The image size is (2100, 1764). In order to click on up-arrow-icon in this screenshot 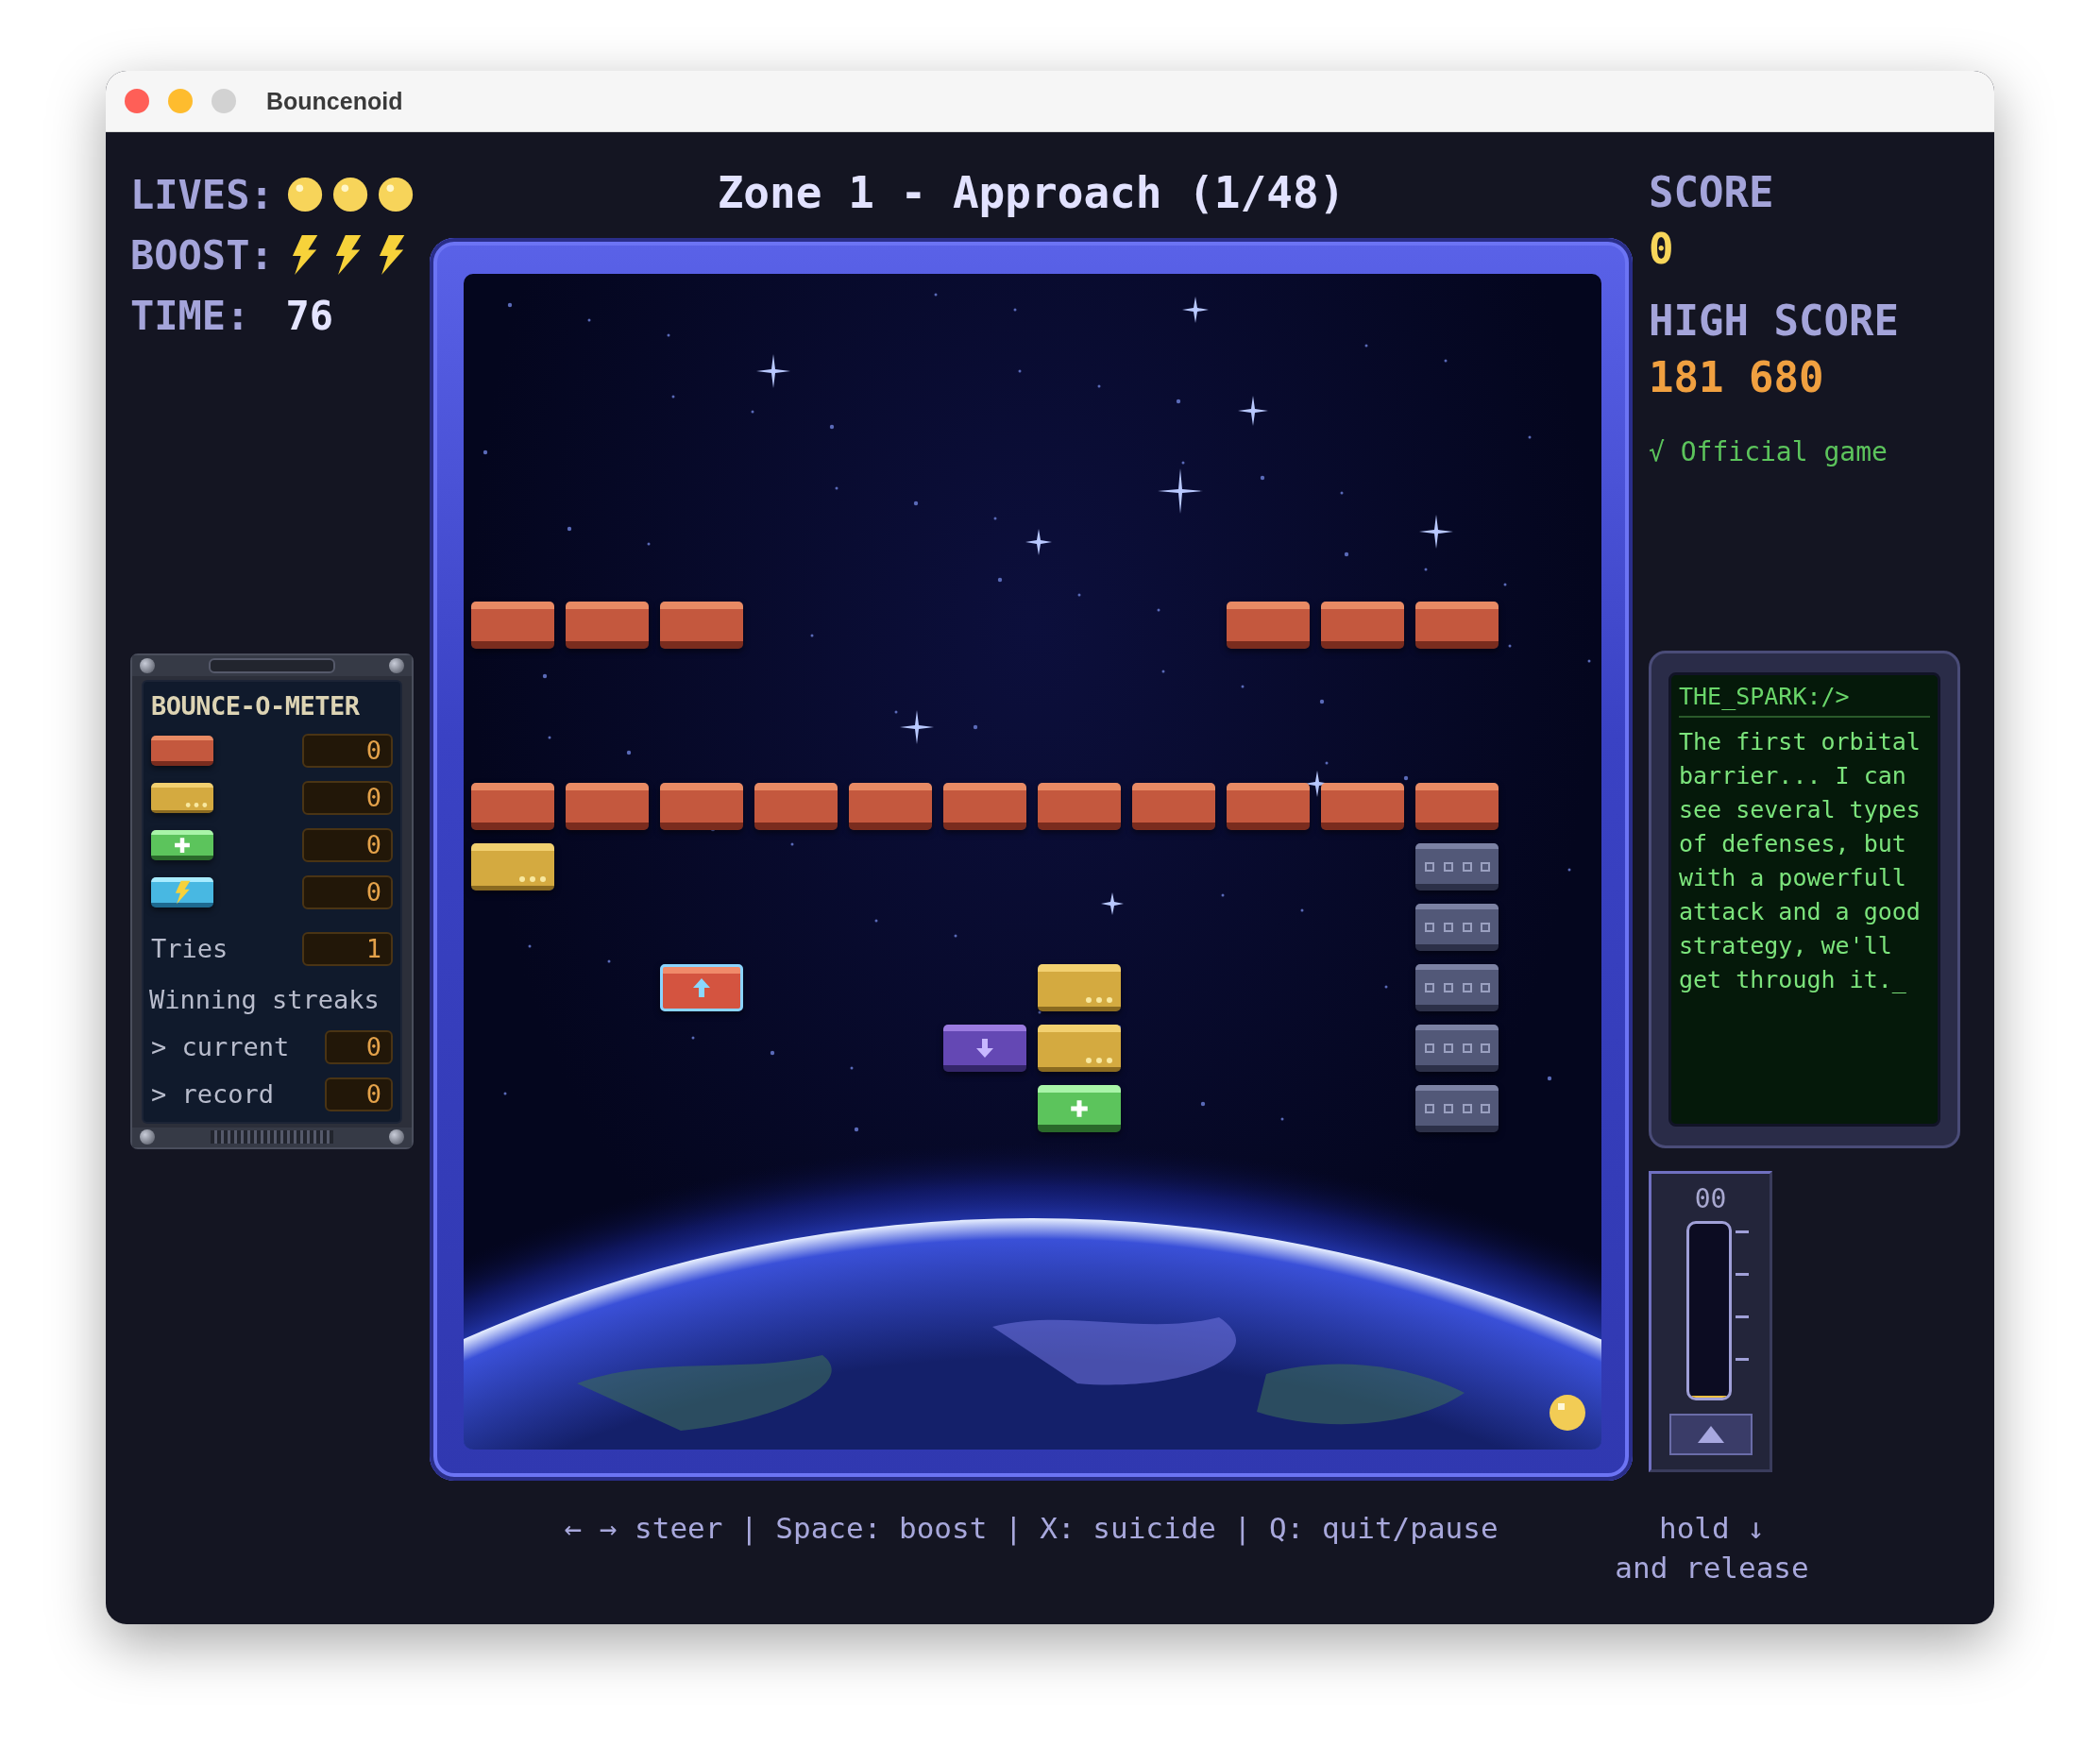, I will do `click(701, 987)`.